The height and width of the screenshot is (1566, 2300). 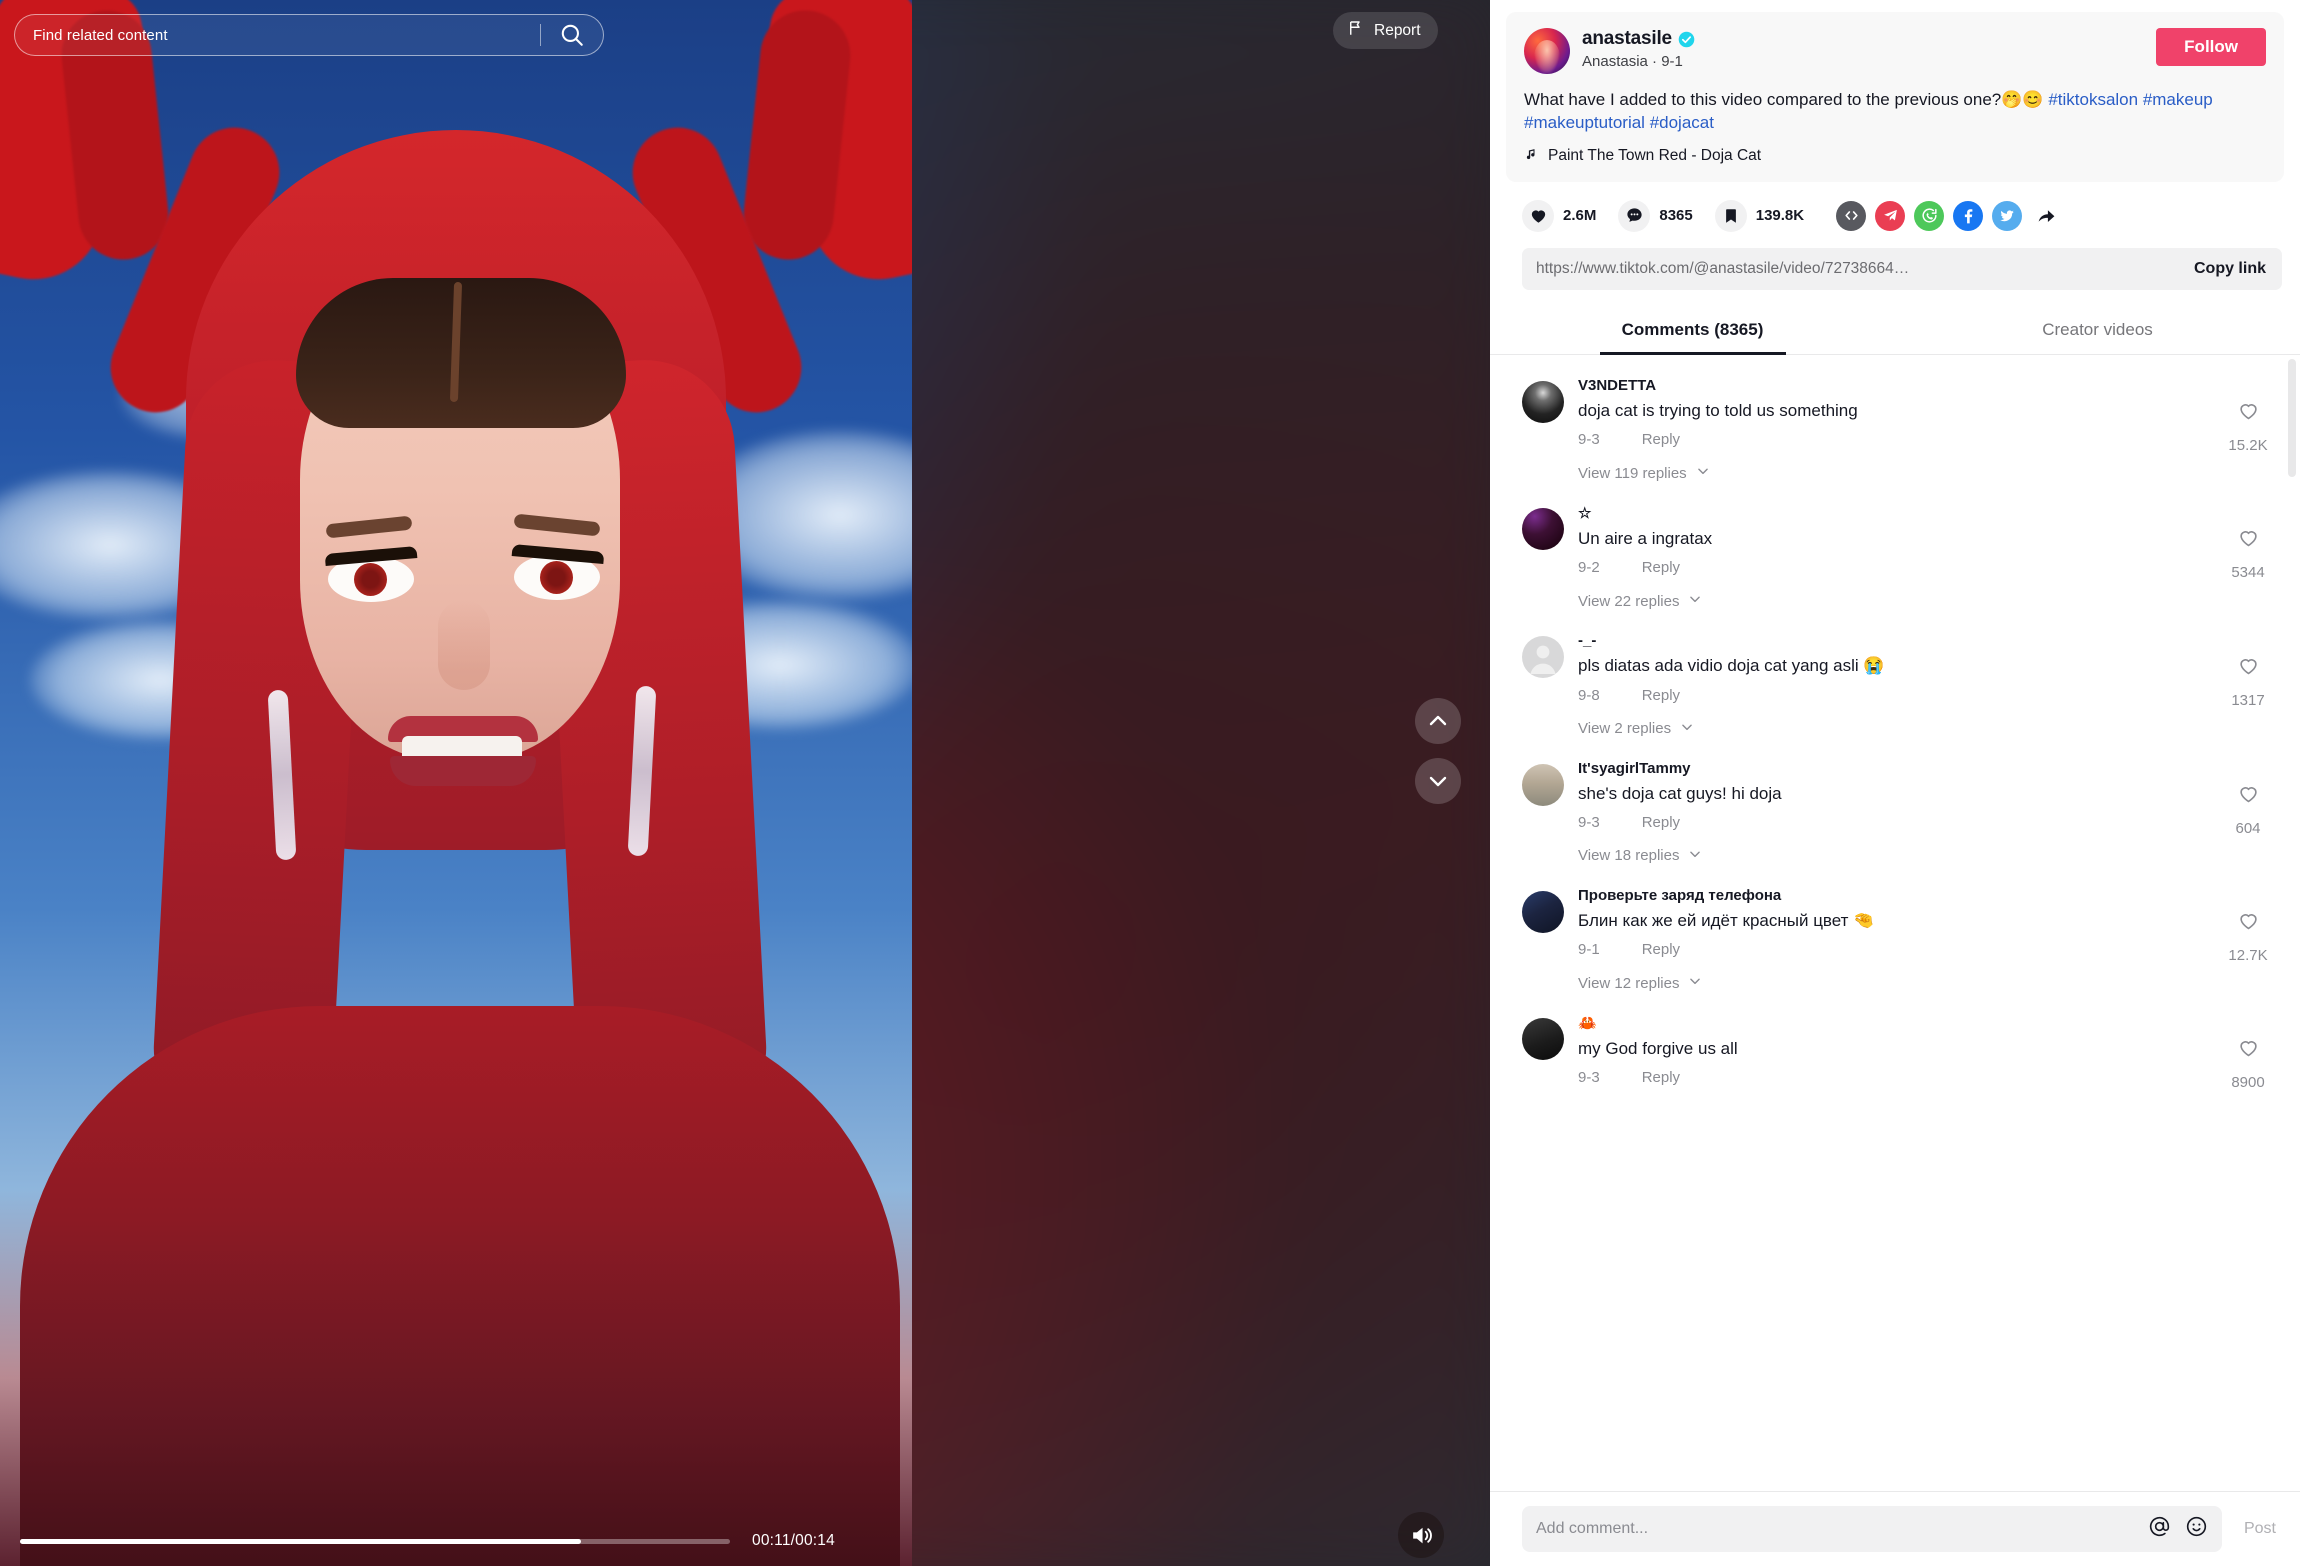 I want to click on search-input: Find related content, so click(x=277, y=35).